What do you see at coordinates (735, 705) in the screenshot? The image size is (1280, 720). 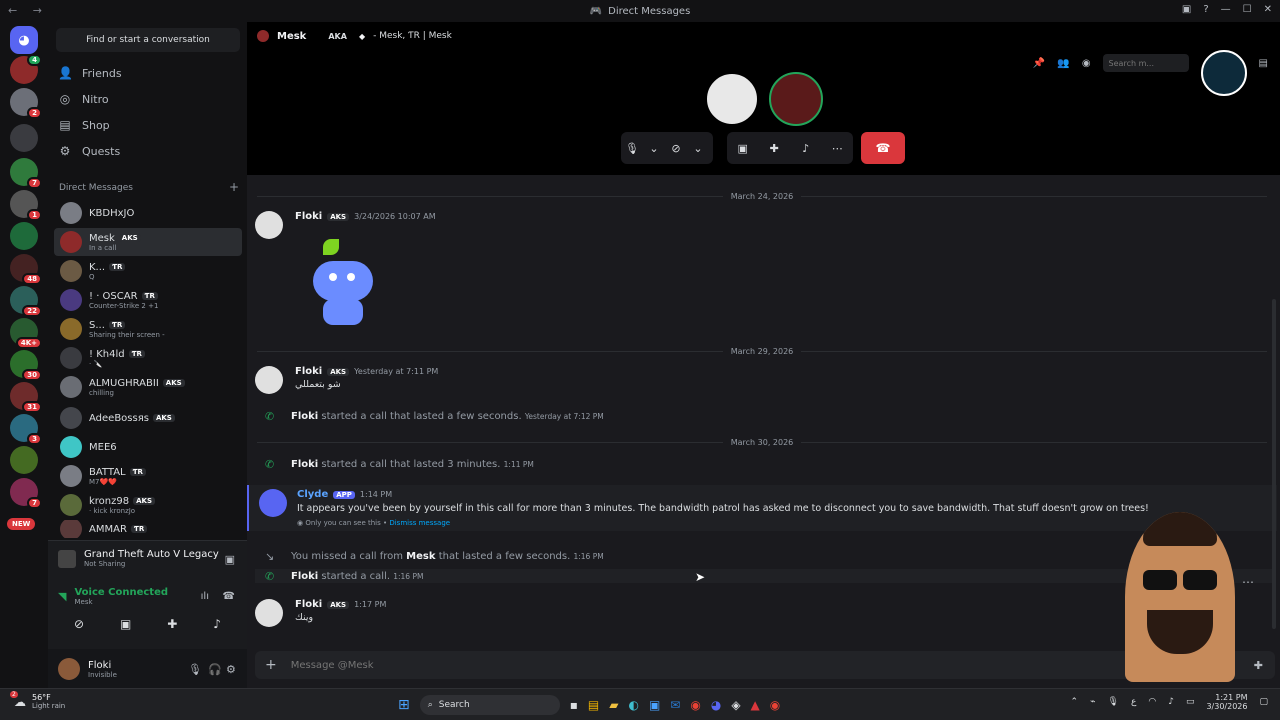 I see `app-icon: ◈` at bounding box center [735, 705].